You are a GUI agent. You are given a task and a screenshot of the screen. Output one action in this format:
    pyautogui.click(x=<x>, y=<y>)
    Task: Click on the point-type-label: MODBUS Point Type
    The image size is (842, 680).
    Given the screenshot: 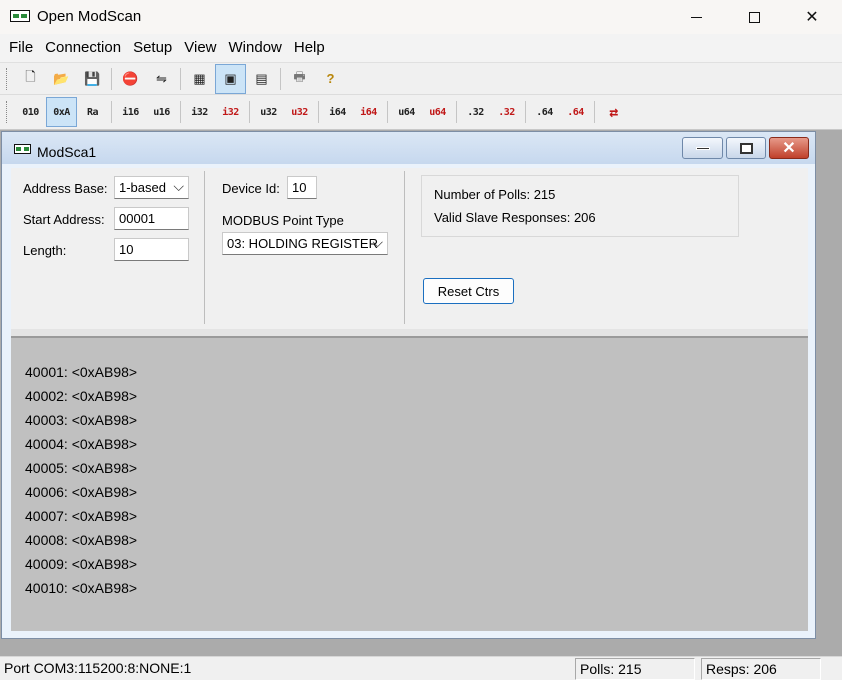 What is the action you would take?
    pyautogui.click(x=283, y=220)
    